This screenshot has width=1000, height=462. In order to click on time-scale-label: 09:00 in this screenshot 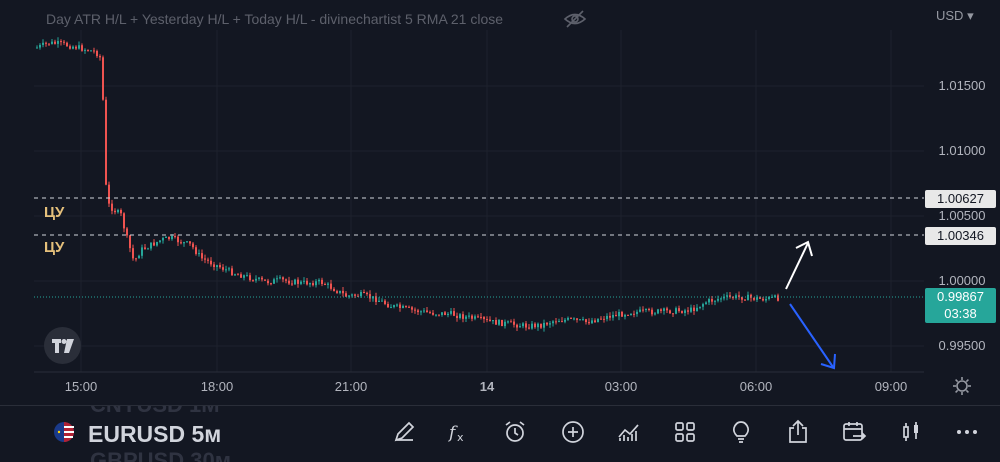, I will do `click(891, 386)`.